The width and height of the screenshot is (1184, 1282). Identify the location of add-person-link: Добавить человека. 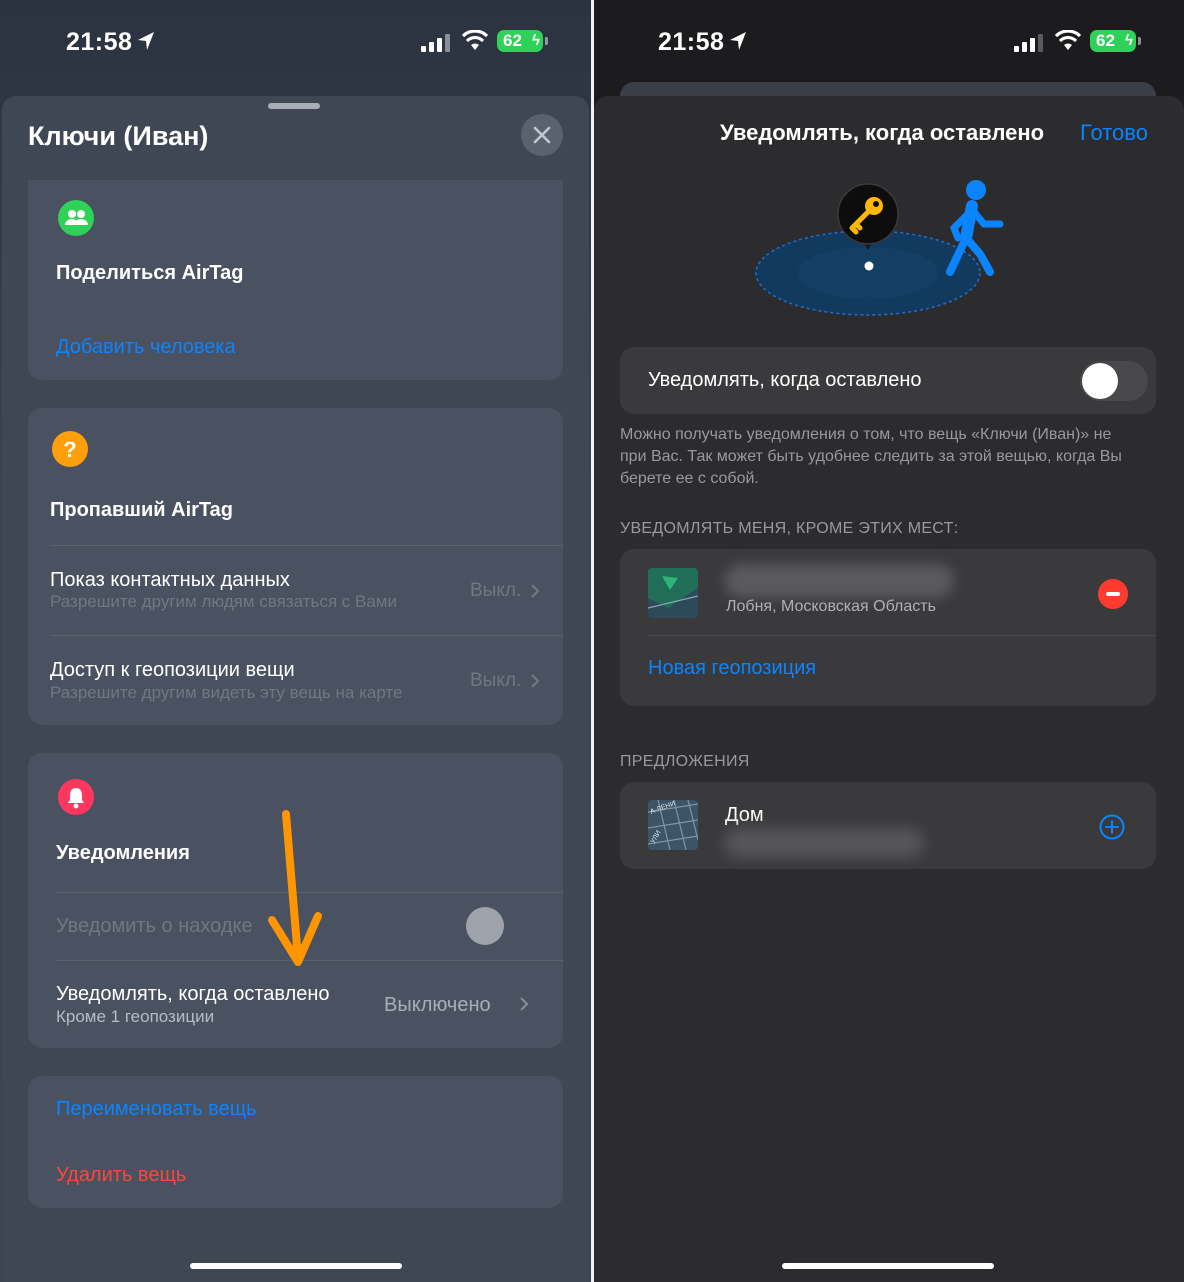
(146, 347).